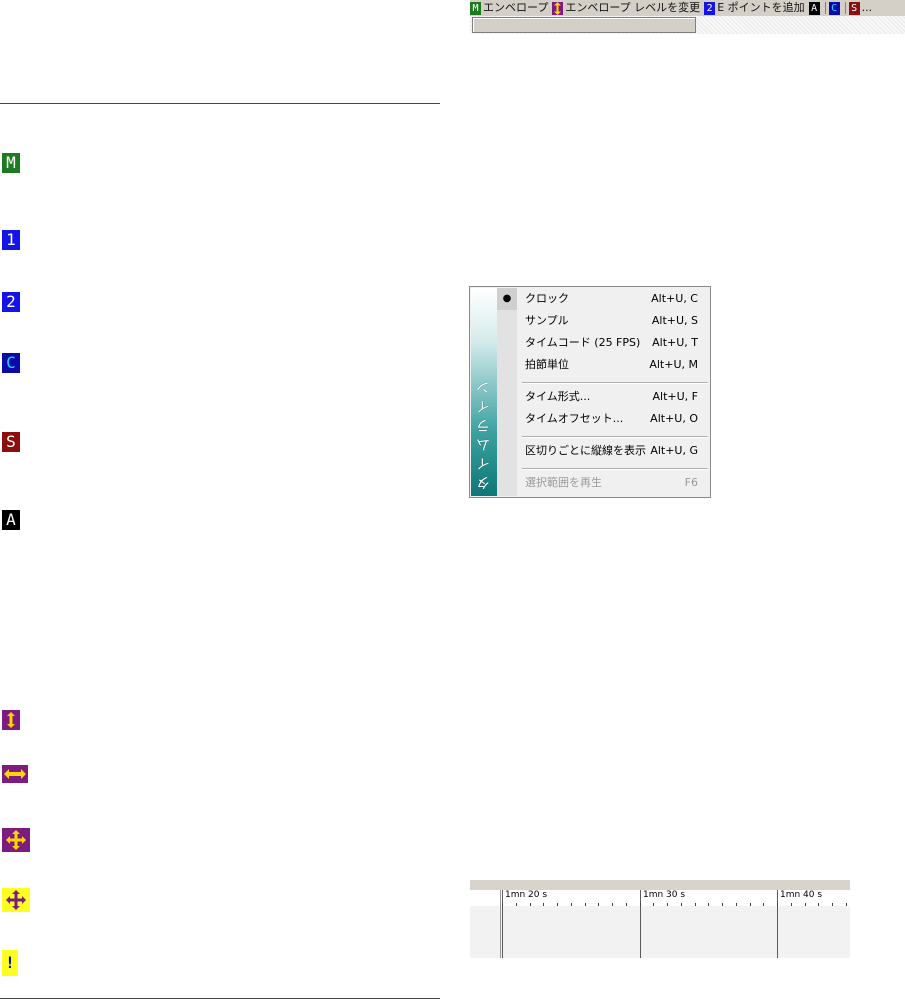 This screenshot has width=905, height=1001. Describe the element at coordinates (710, 8) in the screenshot. I see `two-key-icon: 2` at that location.